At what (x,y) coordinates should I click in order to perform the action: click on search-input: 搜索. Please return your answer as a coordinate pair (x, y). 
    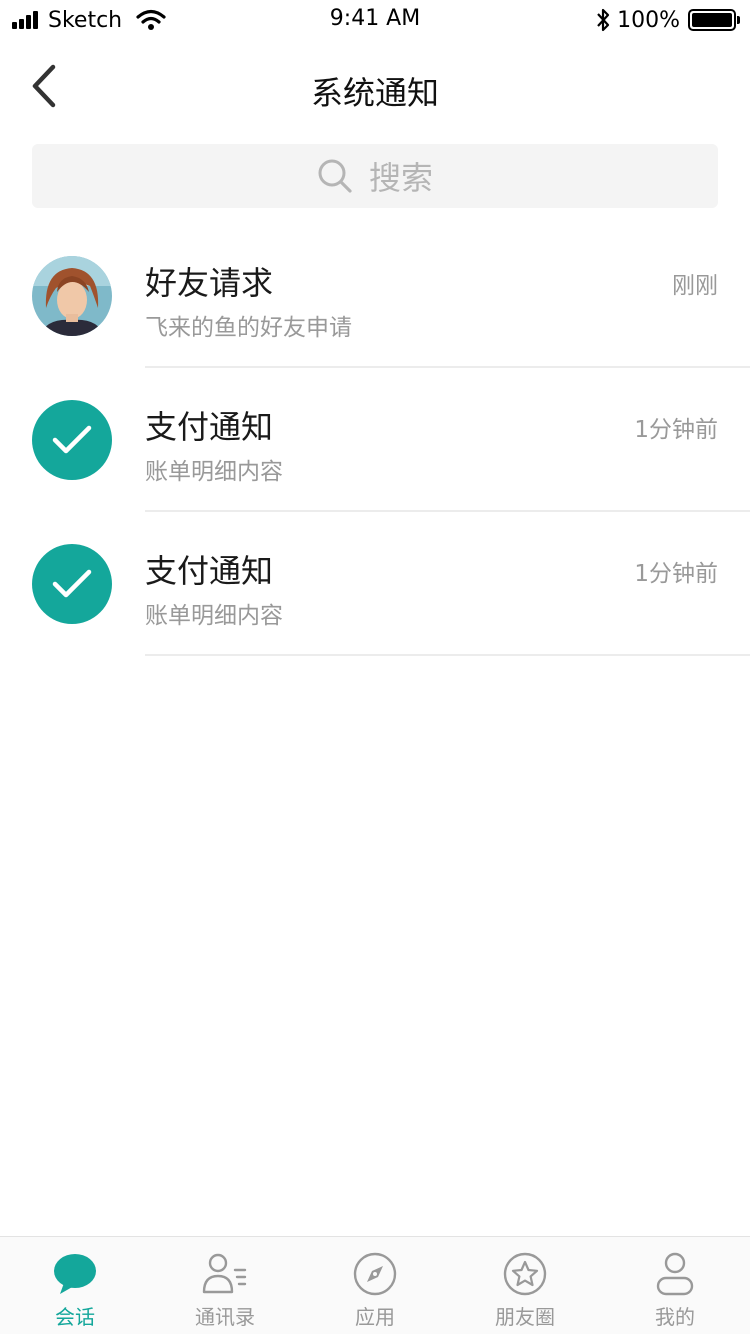
    Looking at the image, I should click on (375, 176).